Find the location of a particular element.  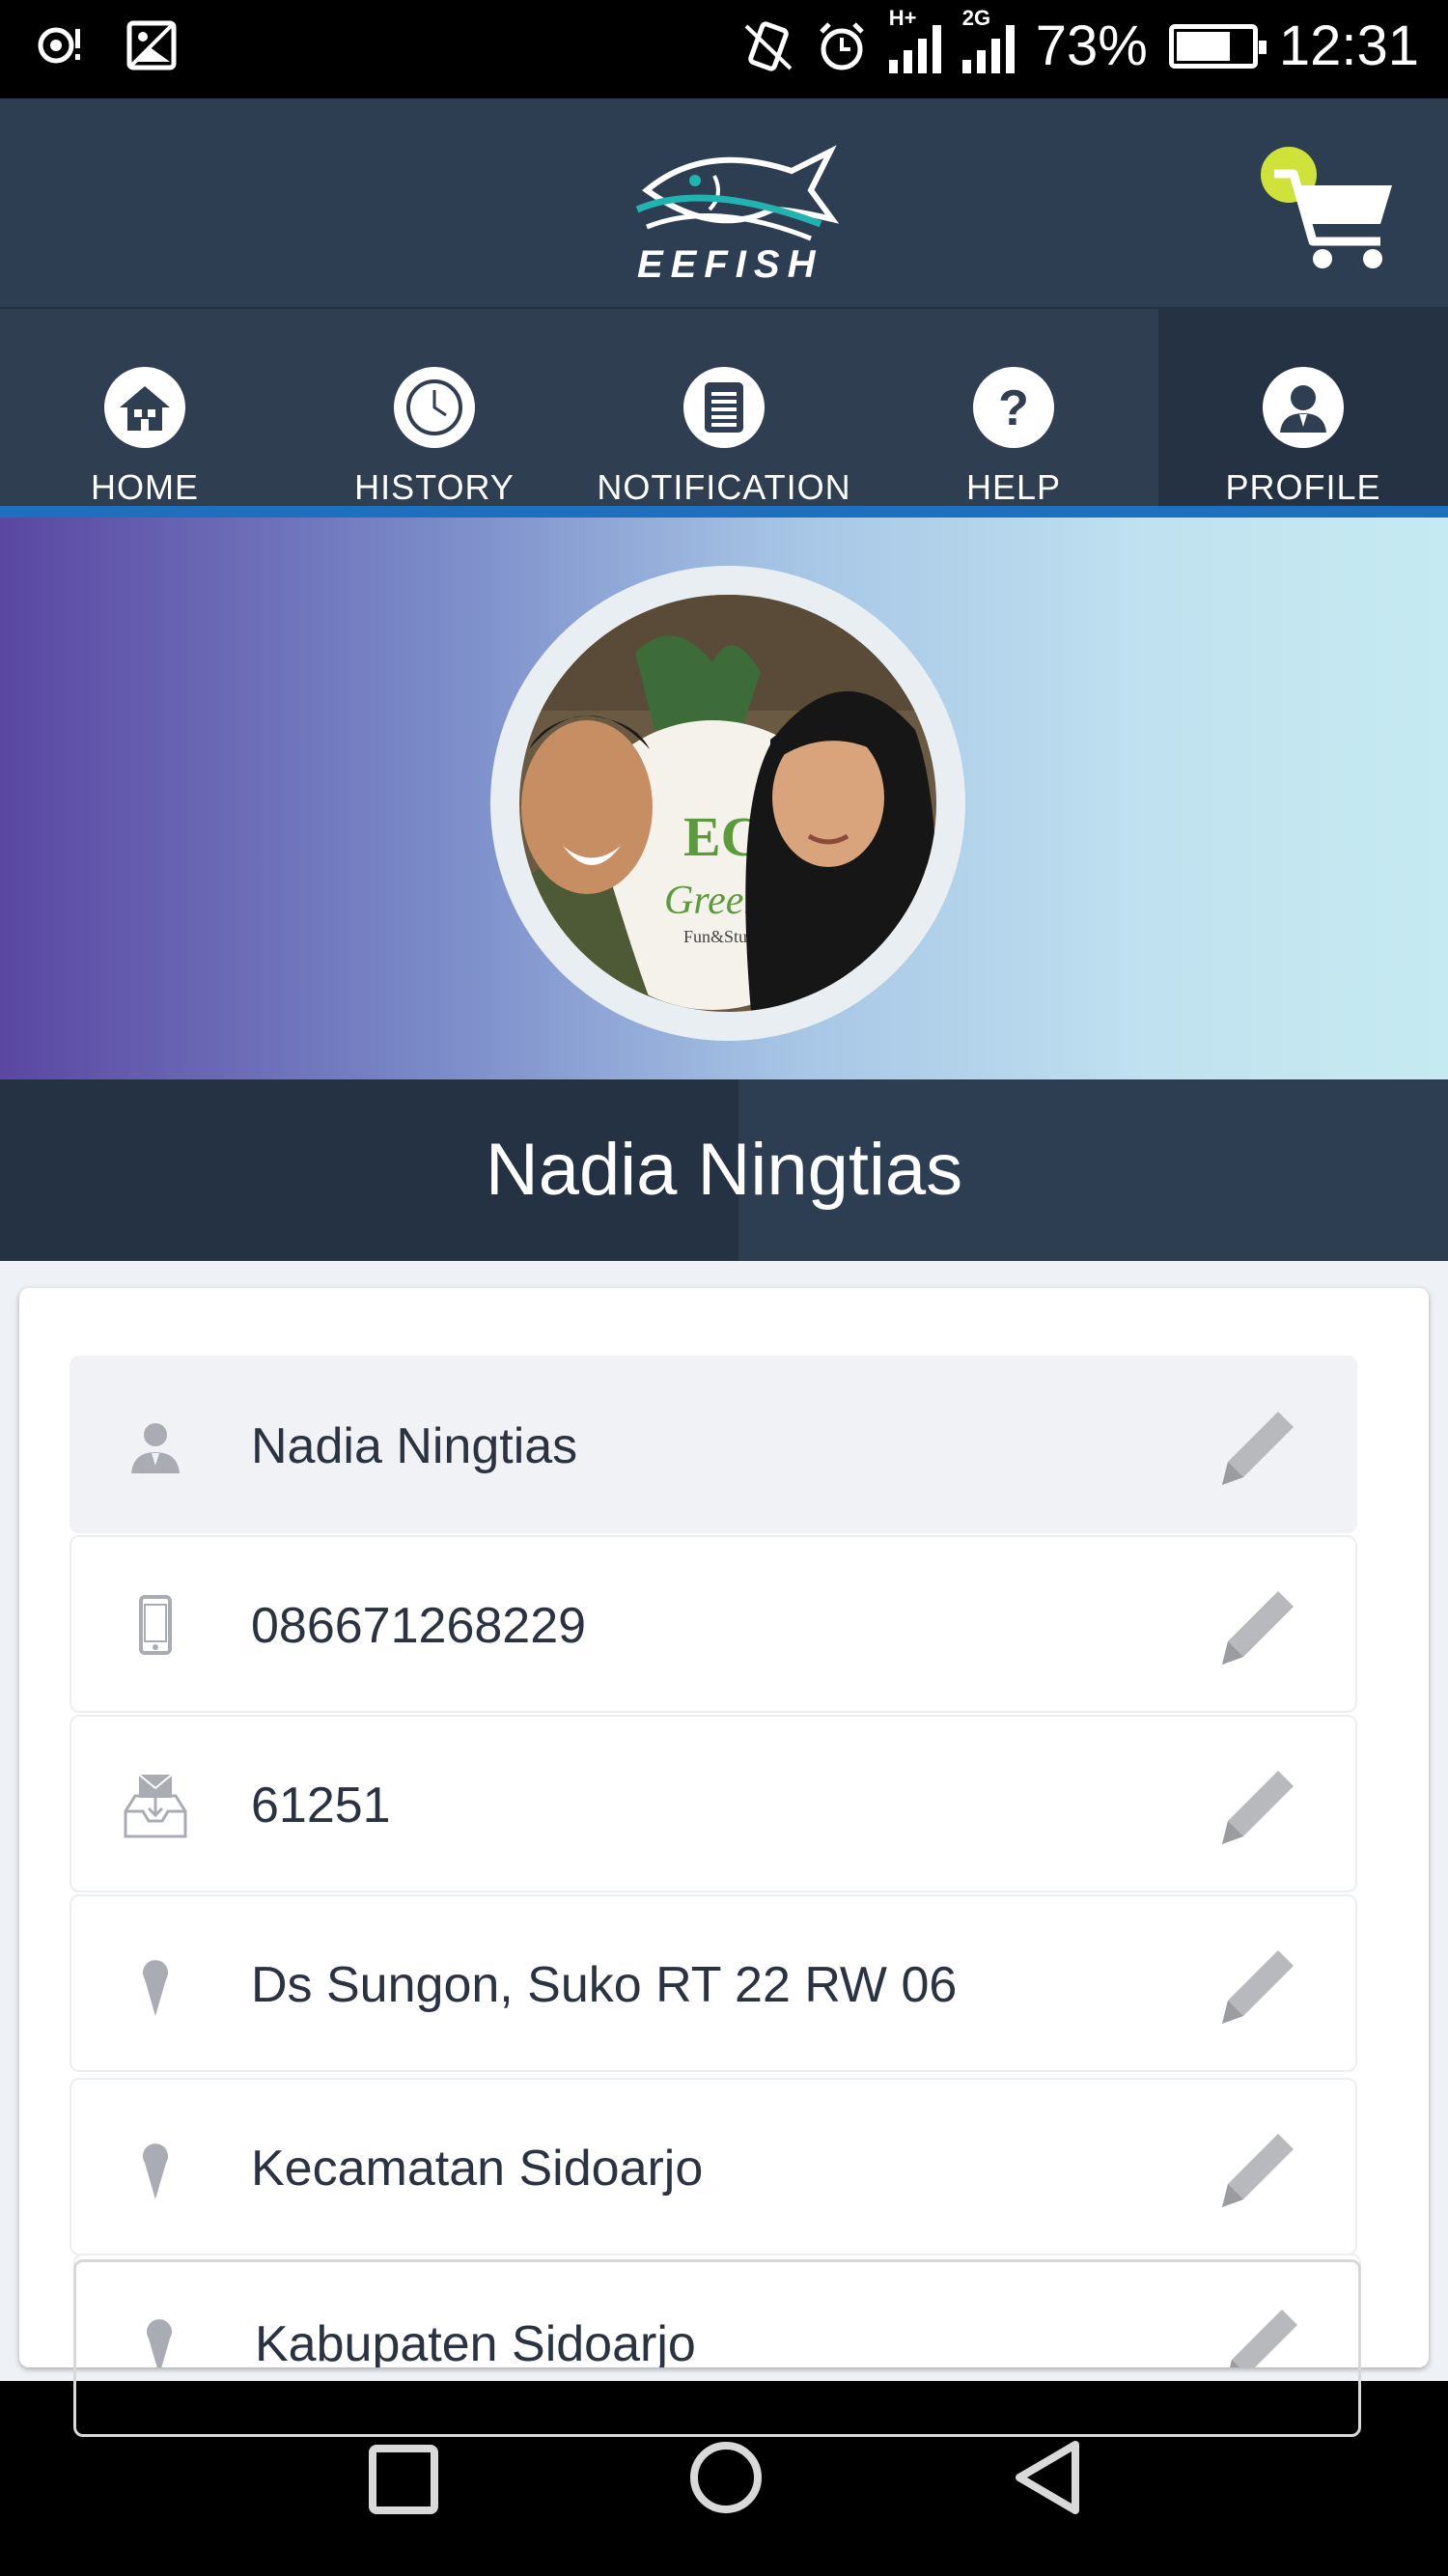

user-icon is located at coordinates (1303, 409).